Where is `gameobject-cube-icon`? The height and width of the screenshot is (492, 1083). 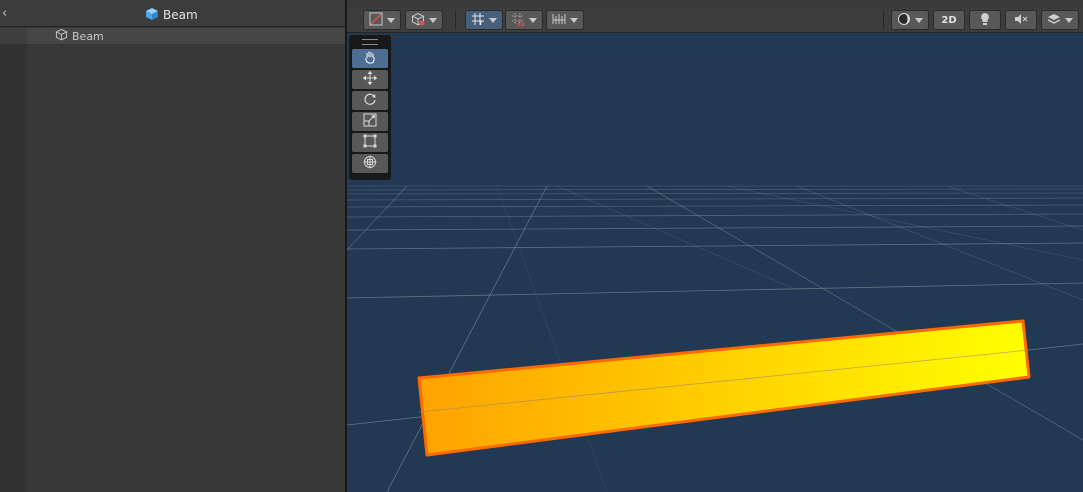 gameobject-cube-icon is located at coordinates (61, 36).